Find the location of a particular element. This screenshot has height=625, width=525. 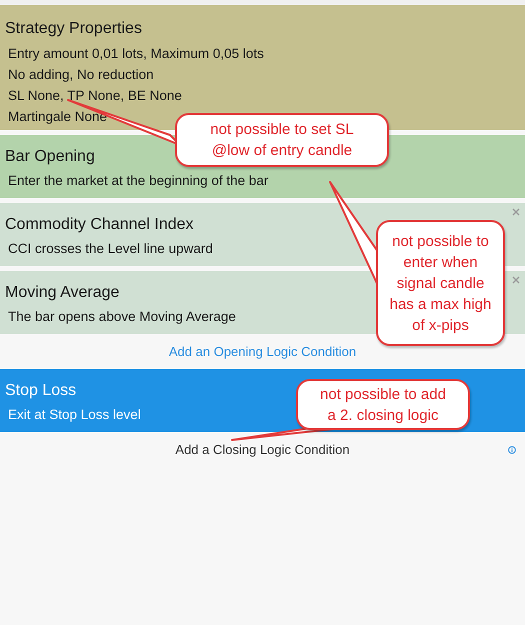

condition-title: Commodity Channel Index is located at coordinates (99, 225).